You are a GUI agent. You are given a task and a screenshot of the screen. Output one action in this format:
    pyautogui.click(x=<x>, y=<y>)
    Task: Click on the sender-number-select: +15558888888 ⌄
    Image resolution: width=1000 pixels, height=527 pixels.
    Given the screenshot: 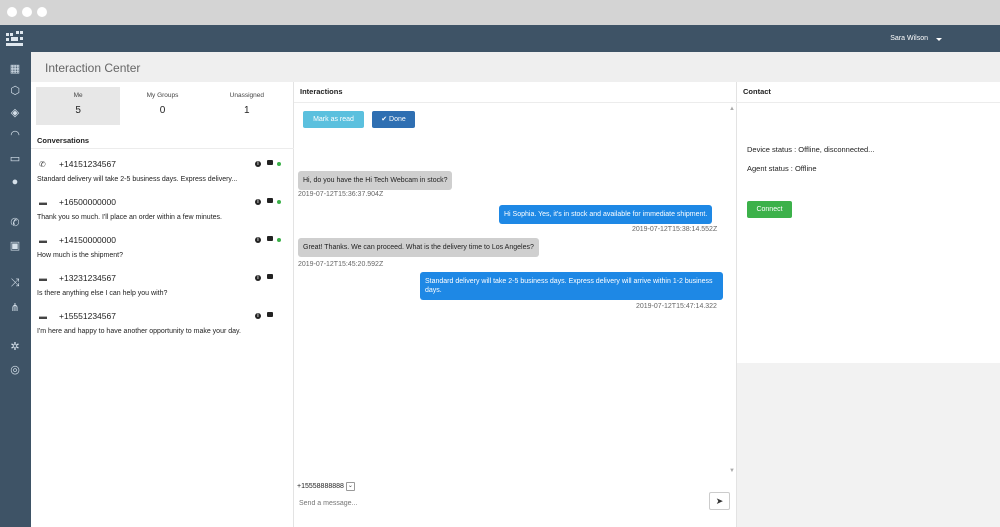 What is the action you would take?
    pyautogui.click(x=326, y=486)
    